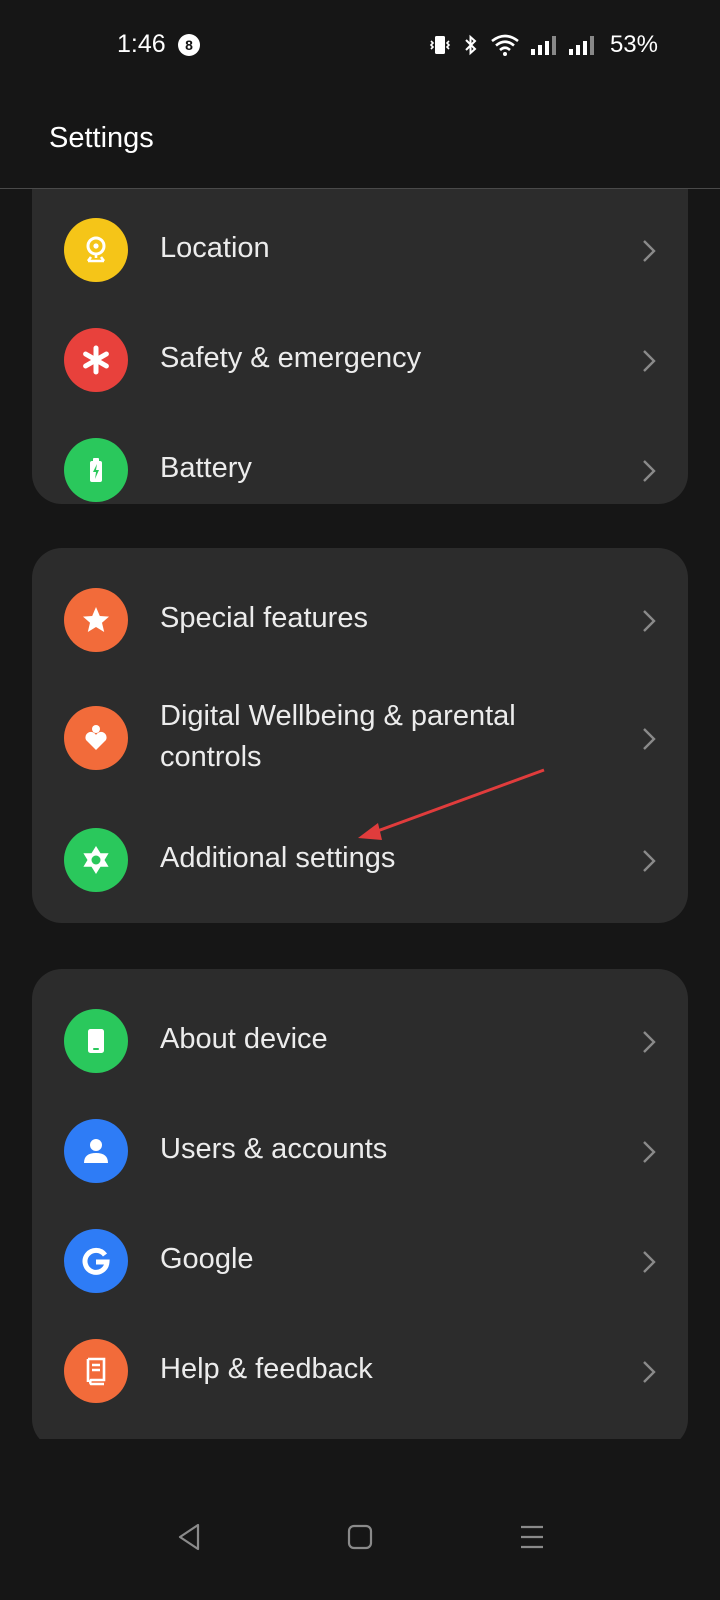 The image size is (720, 1600). Describe the element at coordinates (360, 250) in the screenshot. I see `settings-item-location: Location` at that location.